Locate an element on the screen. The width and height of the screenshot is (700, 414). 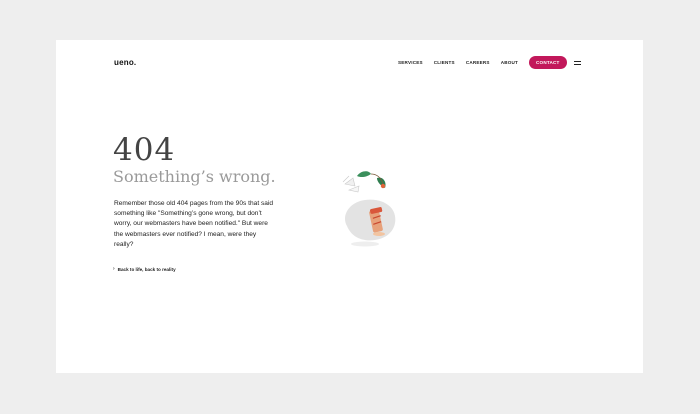
pot-base is located at coordinates (379, 234).